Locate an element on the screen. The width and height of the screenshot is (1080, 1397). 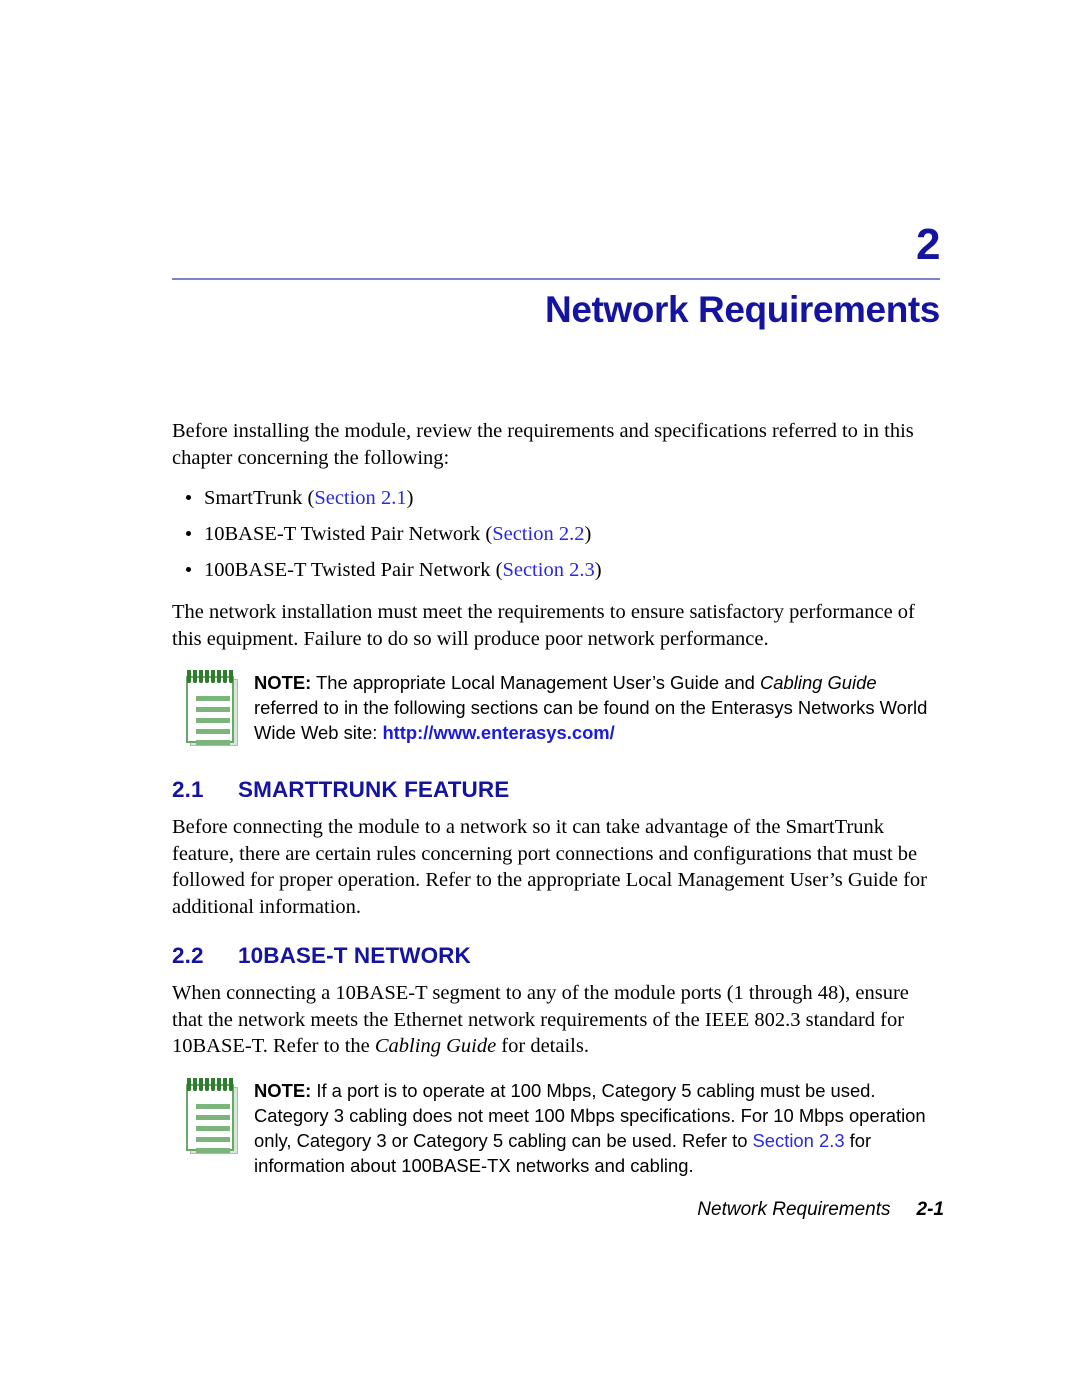
bullet-text: 100BASE-T Twisted Pair Network ( is located at coordinates (353, 570).